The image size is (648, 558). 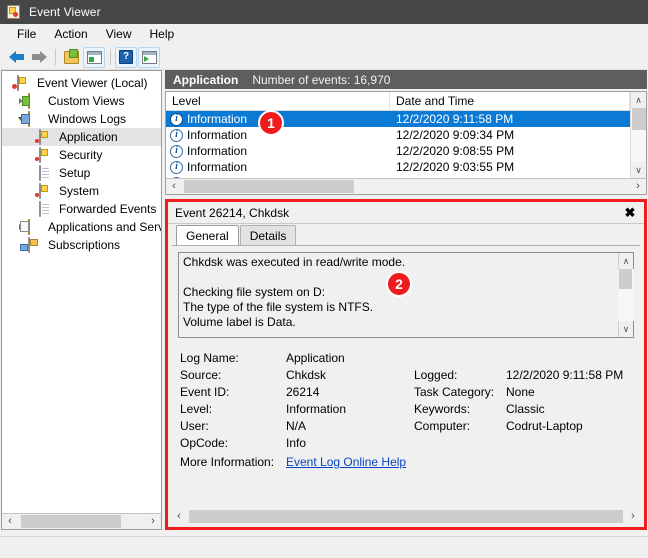 What do you see at coordinates (324, 34) in the screenshot?
I see `menu-bar: File Action View Help` at bounding box center [324, 34].